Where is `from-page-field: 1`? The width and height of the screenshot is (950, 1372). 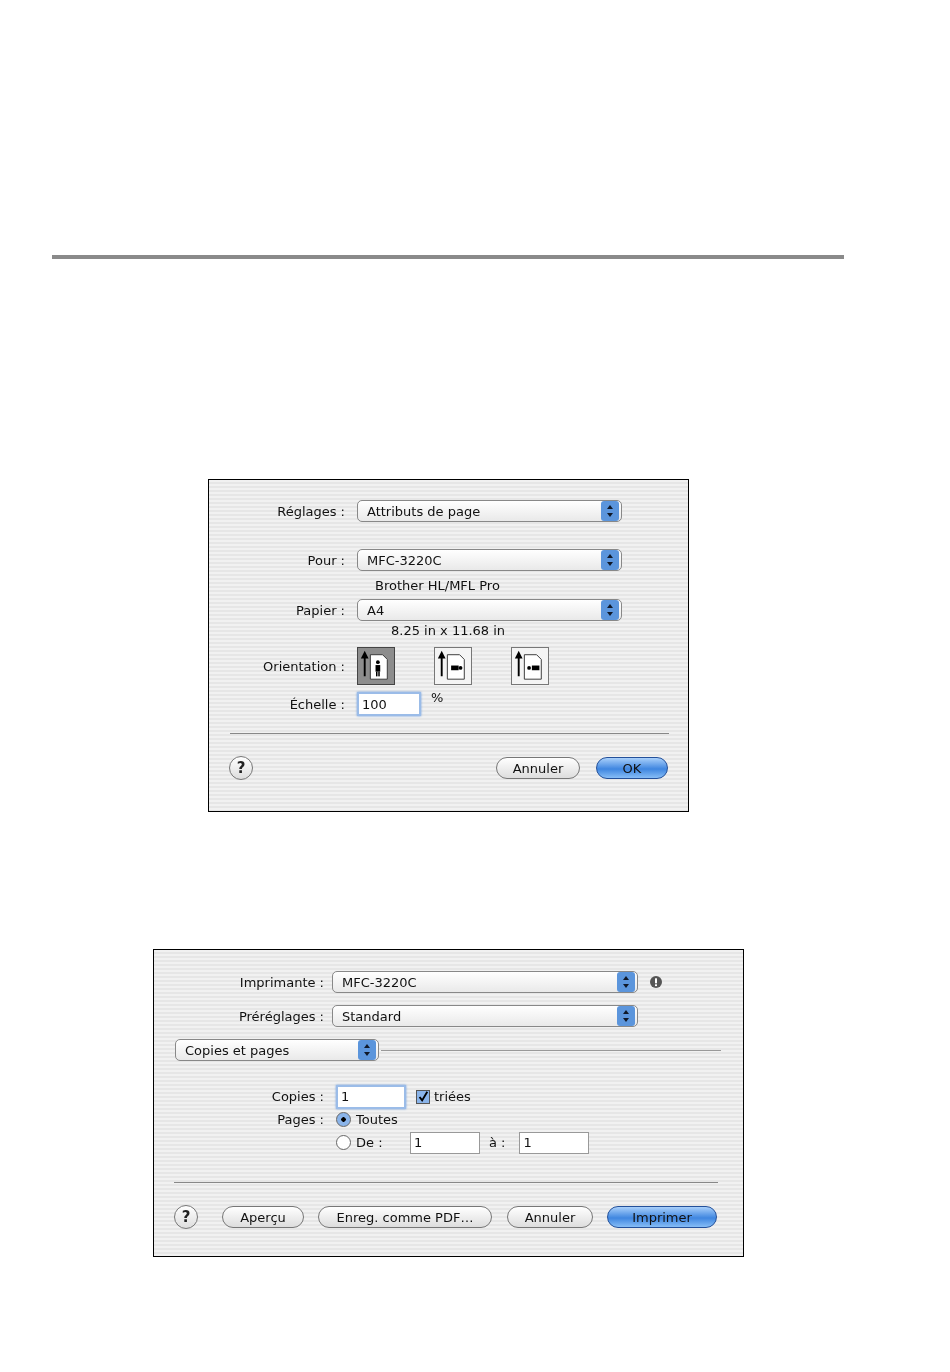 from-page-field: 1 is located at coordinates (445, 1142).